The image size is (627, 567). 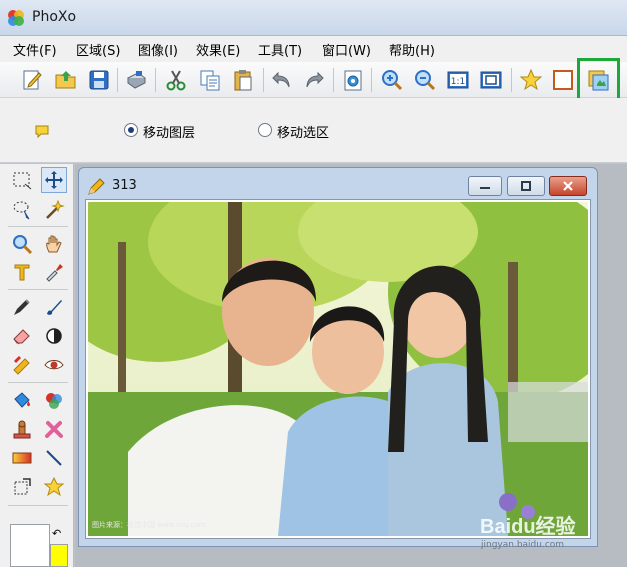 I want to click on move-layer-radio, so click(x=131, y=130).